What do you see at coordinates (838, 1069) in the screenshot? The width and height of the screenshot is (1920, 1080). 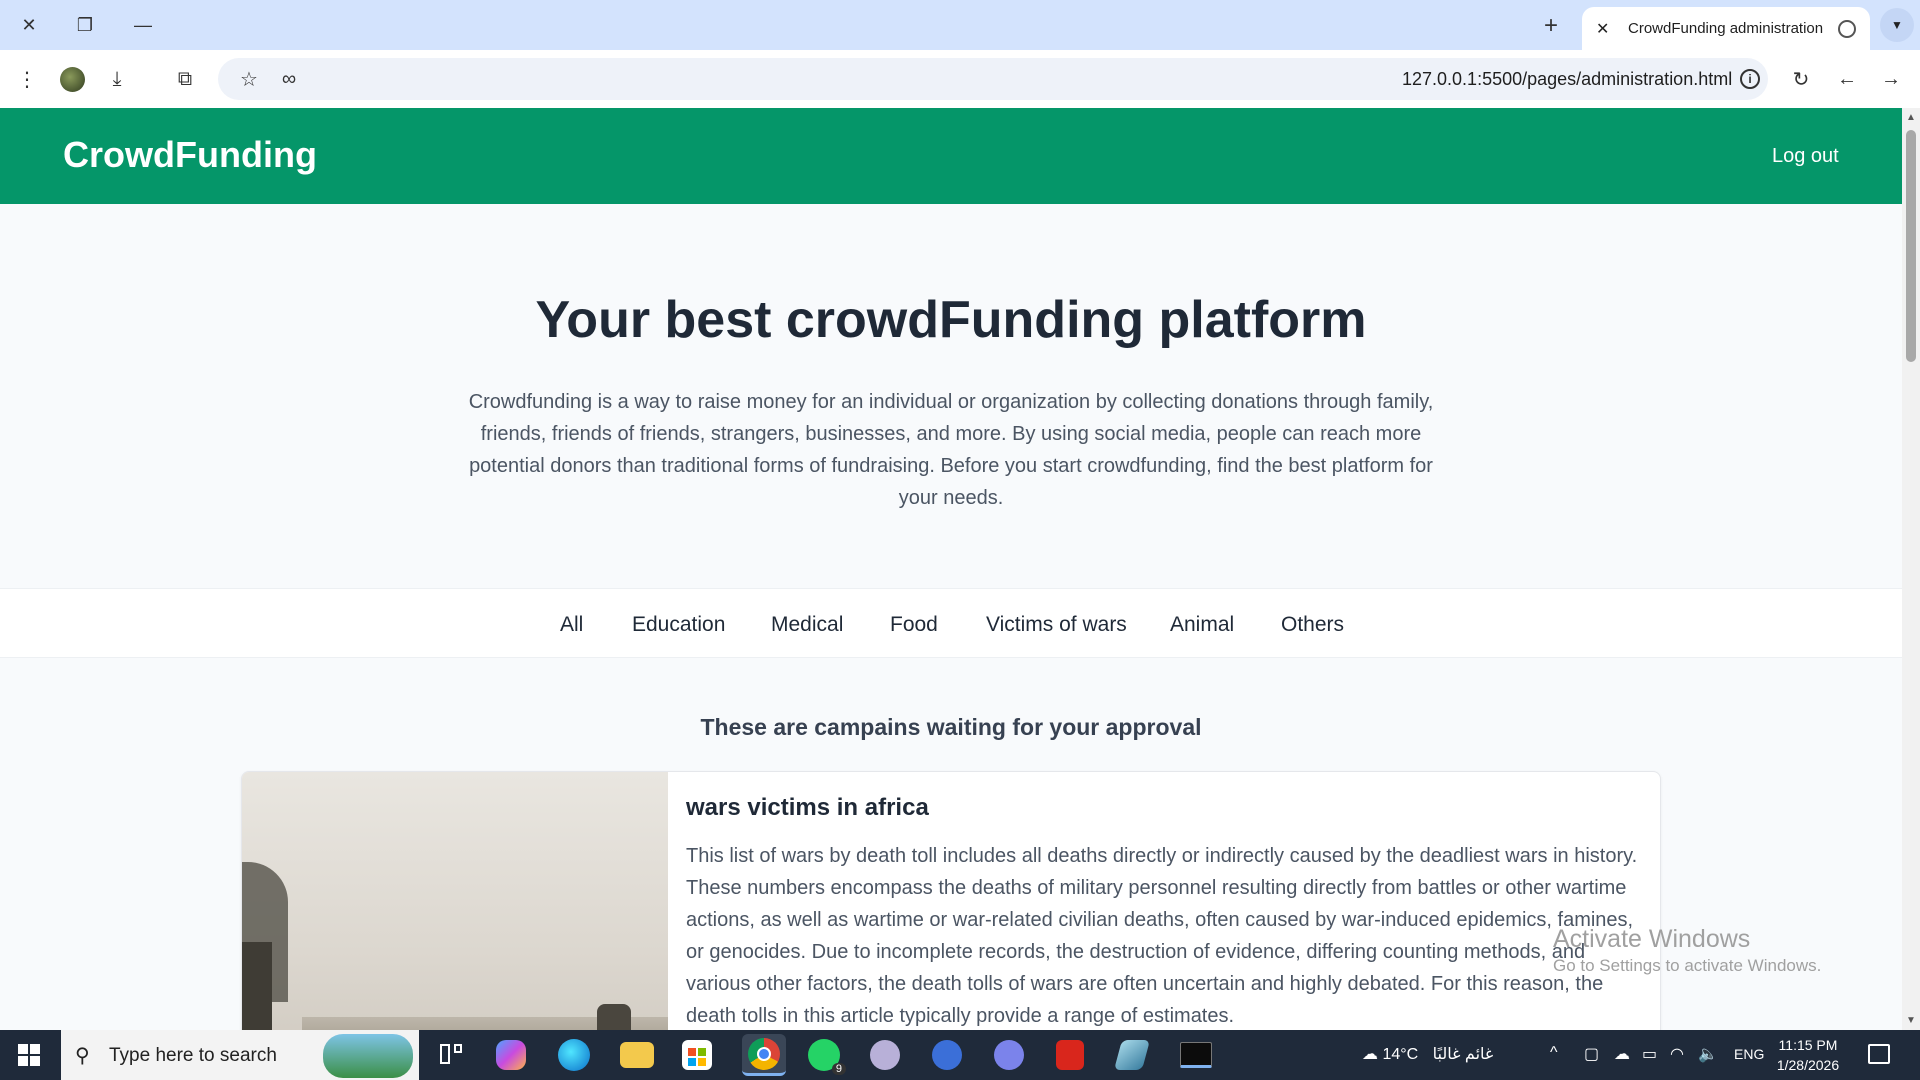 I see `whatsapp-badge: 9` at bounding box center [838, 1069].